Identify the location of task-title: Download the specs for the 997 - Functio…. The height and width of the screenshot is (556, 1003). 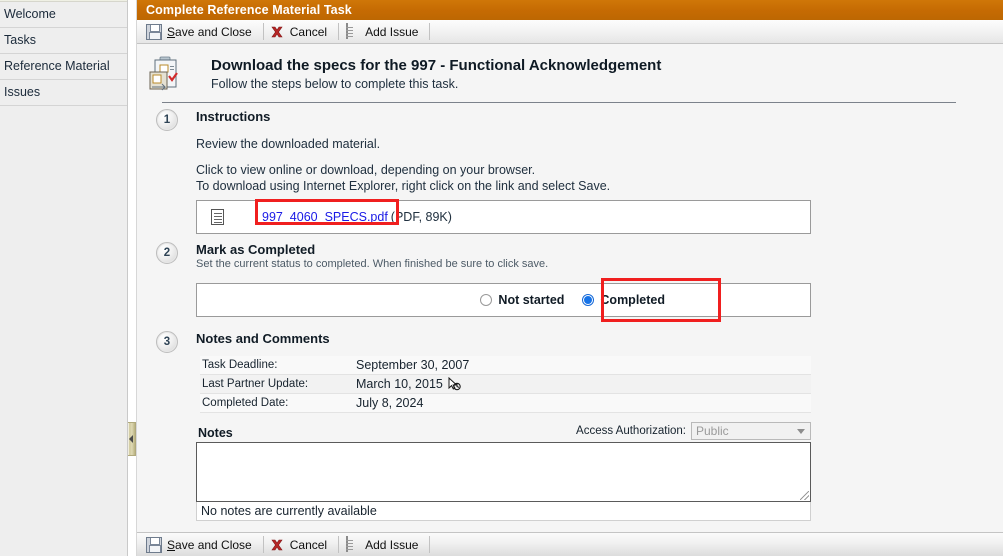
(436, 65).